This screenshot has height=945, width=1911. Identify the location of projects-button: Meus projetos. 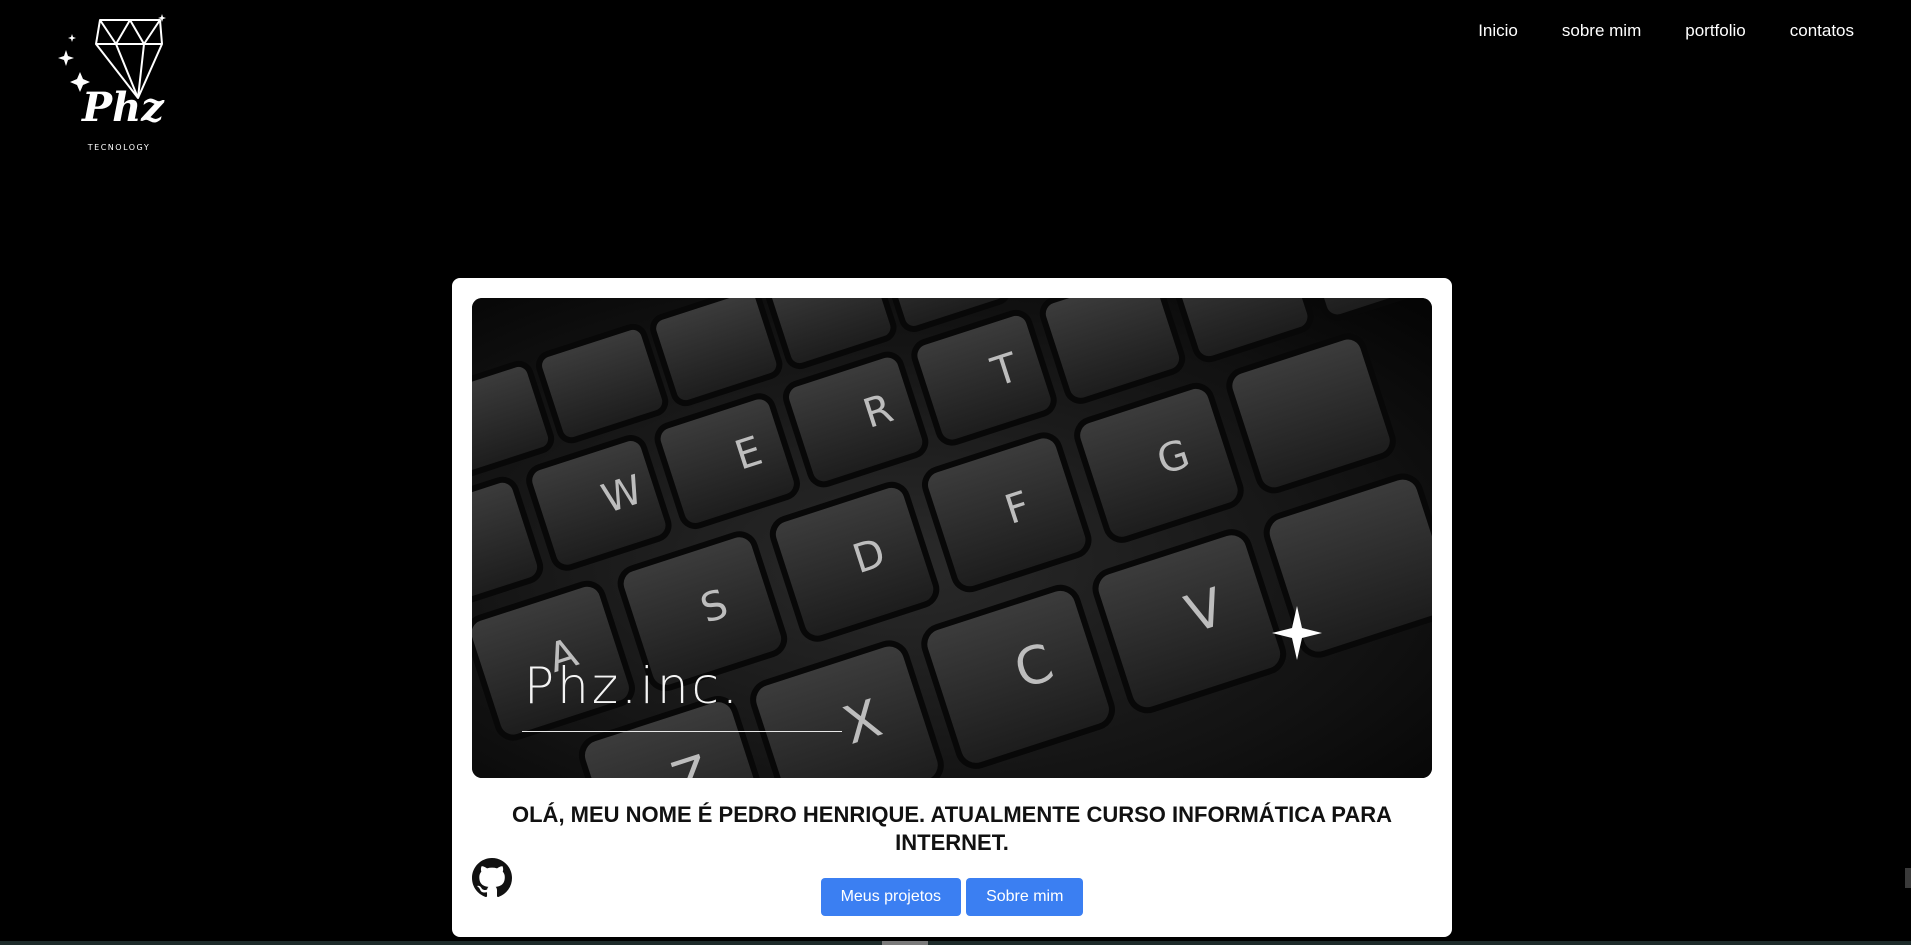
(891, 897).